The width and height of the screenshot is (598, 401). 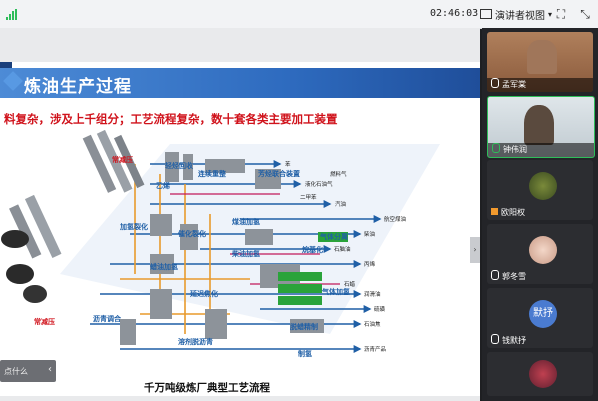 What do you see at coordinates (514, 84) in the screenshot?
I see `participant-name: 孟军棠` at bounding box center [514, 84].